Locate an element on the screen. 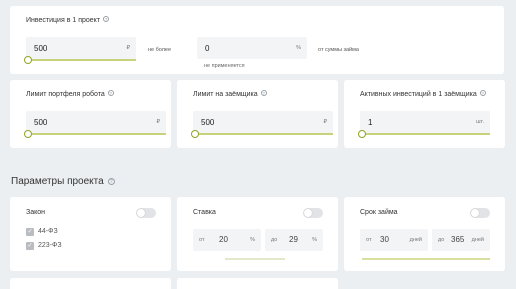  term-card: Срок займа от 30 дней до 365 дней is located at coordinates (424, 234).